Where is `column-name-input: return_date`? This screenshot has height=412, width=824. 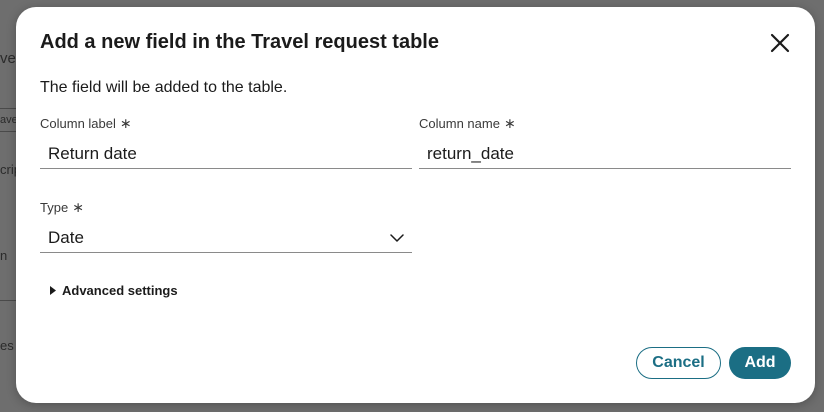
column-name-input: return_date is located at coordinates (605, 154).